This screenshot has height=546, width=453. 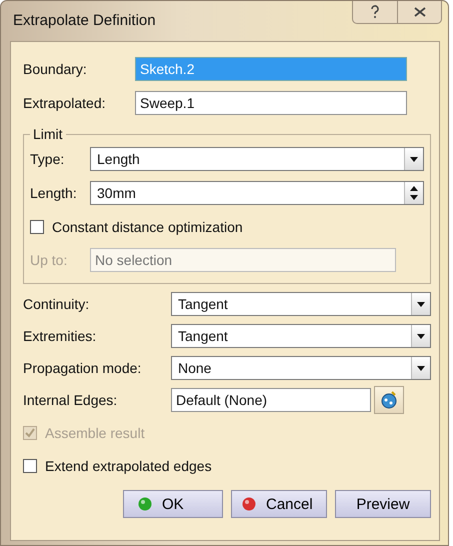 I want to click on field-label: Boundary:, so click(x=55, y=69).